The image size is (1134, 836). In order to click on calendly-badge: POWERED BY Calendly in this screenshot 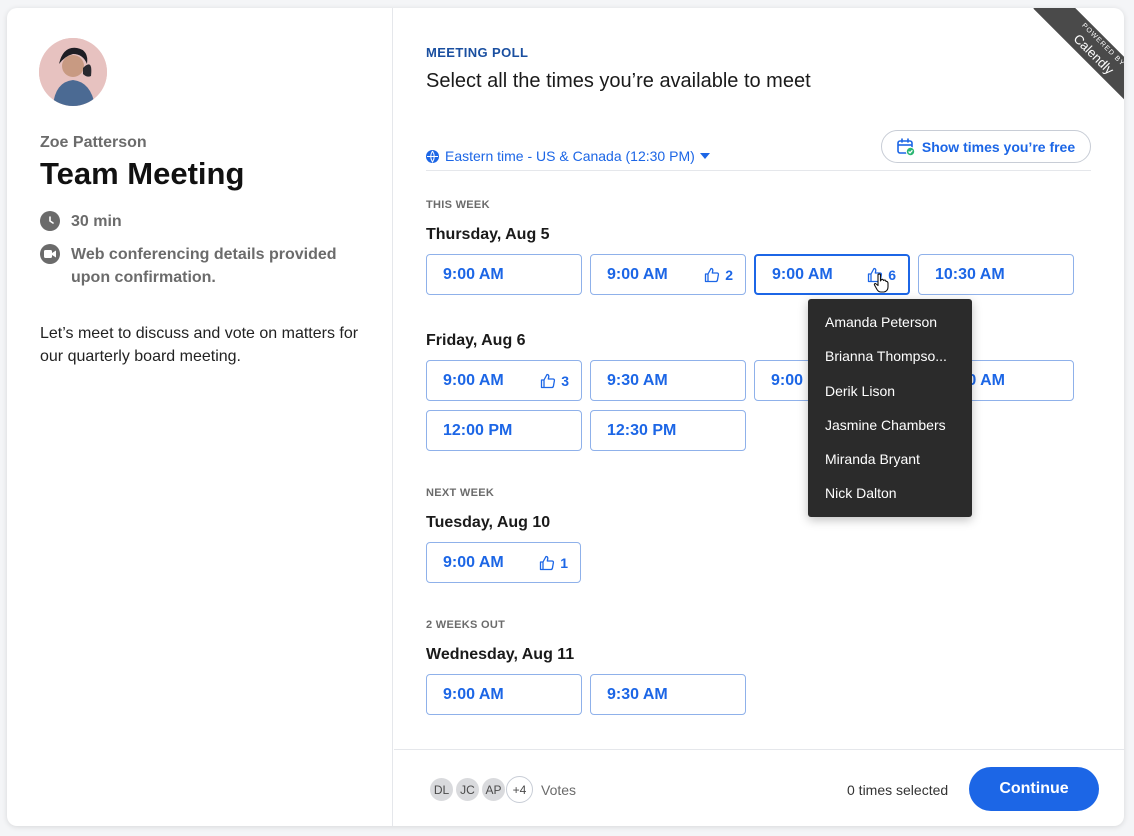, I will do `click(1078, 61)`.